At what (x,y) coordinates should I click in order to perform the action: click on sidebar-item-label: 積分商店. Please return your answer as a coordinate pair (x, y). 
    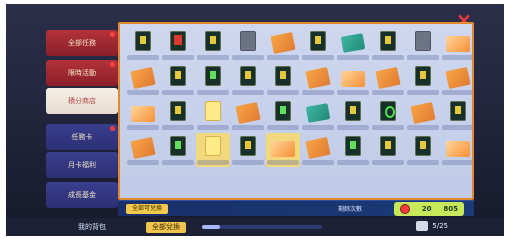
    Looking at the image, I should click on (82, 101).